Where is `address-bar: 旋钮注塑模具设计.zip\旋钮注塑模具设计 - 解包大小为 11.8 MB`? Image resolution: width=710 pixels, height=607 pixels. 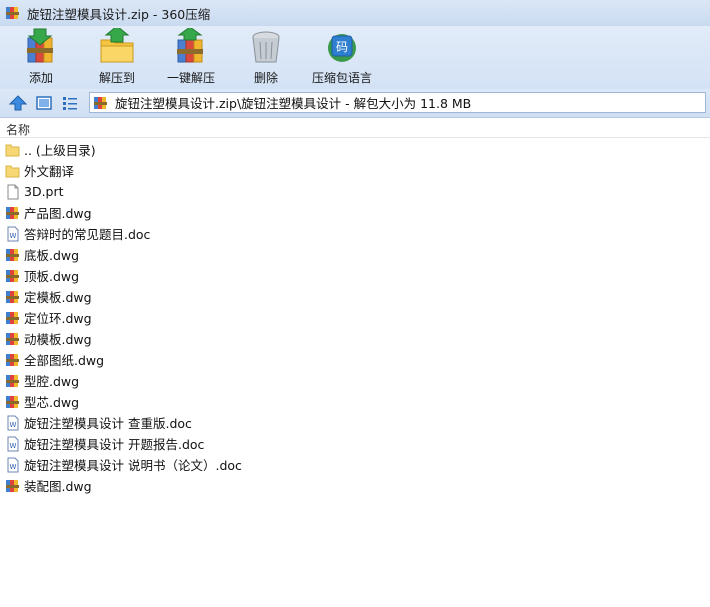
address-bar: 旋钮注塑模具设计.zip\旋钮注塑模具设计 - 解包大小为 11.8 MB is located at coordinates (397, 102).